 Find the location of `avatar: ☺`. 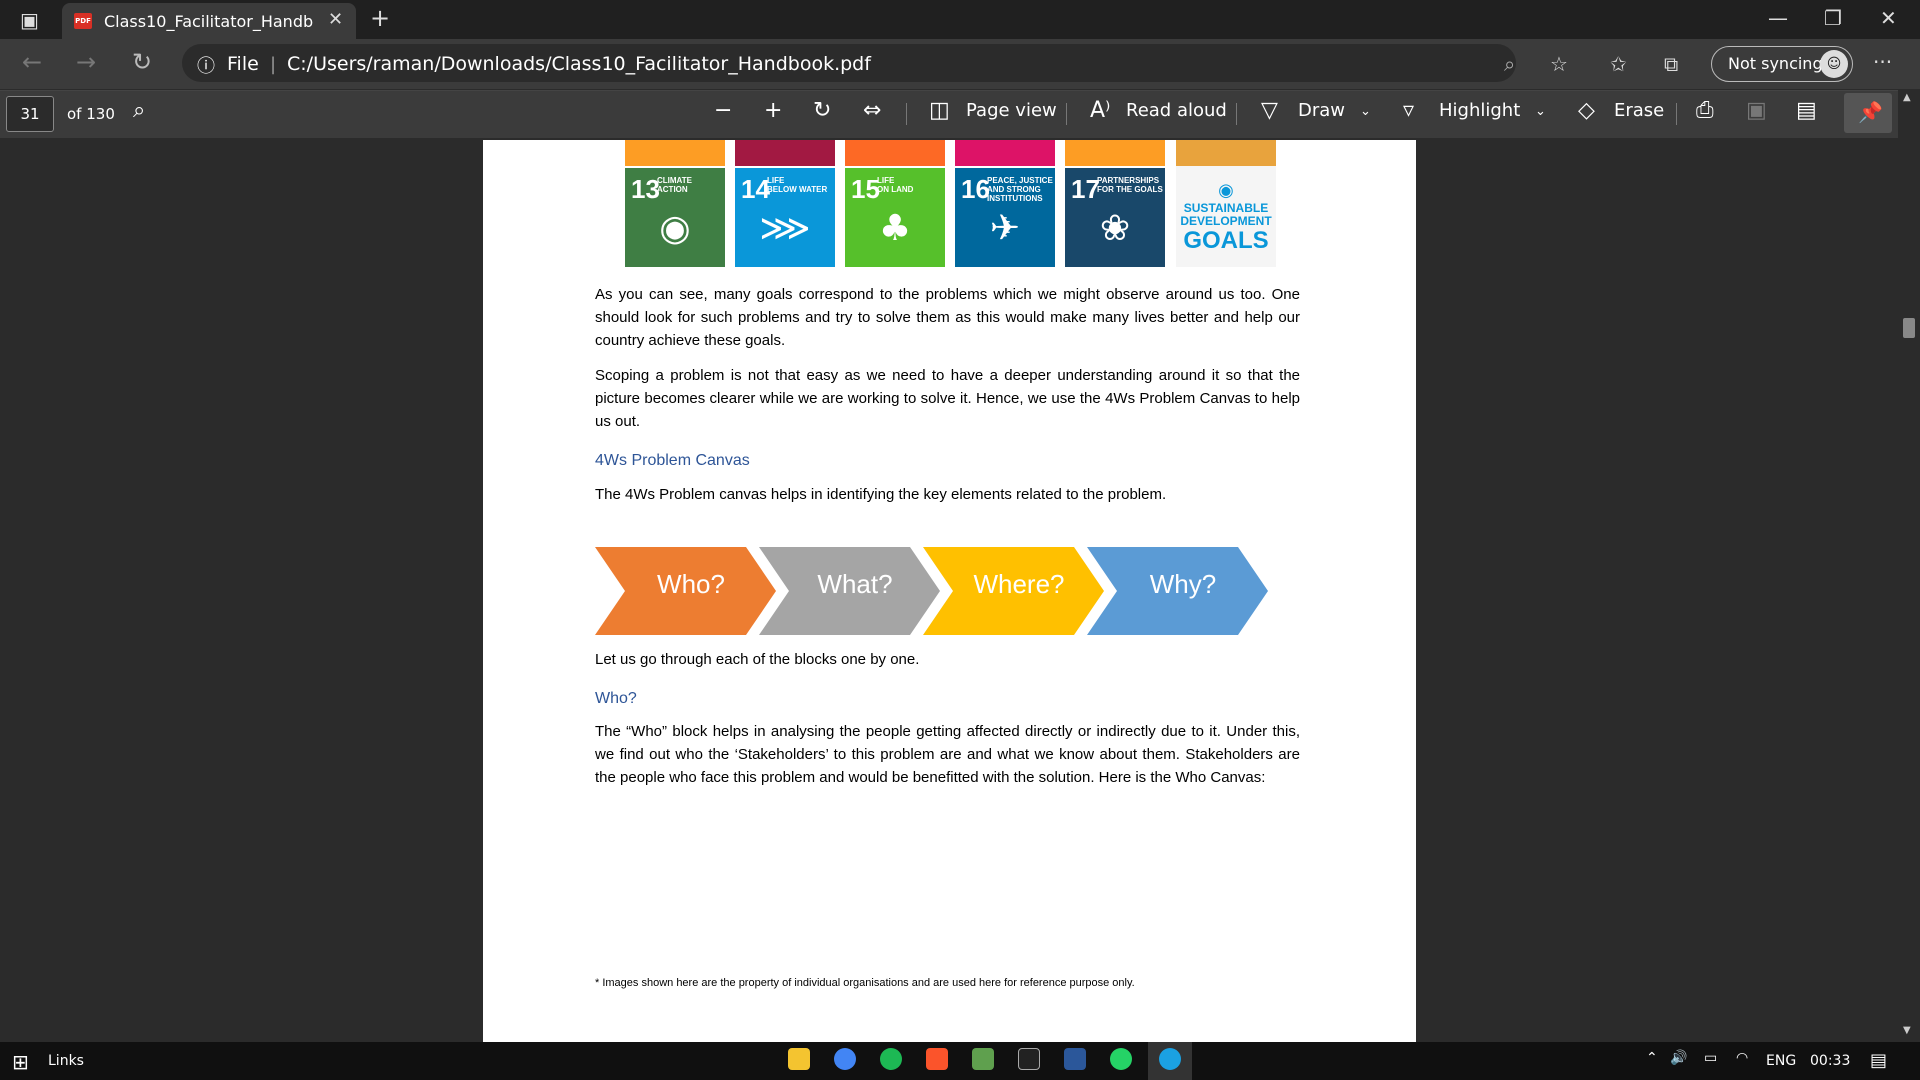

avatar: ☺ is located at coordinates (1834, 64).